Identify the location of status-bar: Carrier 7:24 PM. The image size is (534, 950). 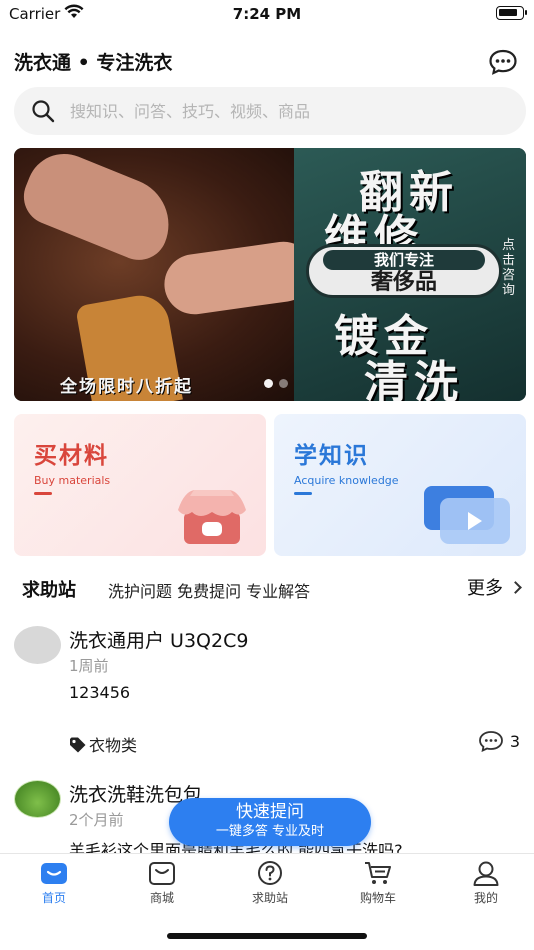
(267, 15).